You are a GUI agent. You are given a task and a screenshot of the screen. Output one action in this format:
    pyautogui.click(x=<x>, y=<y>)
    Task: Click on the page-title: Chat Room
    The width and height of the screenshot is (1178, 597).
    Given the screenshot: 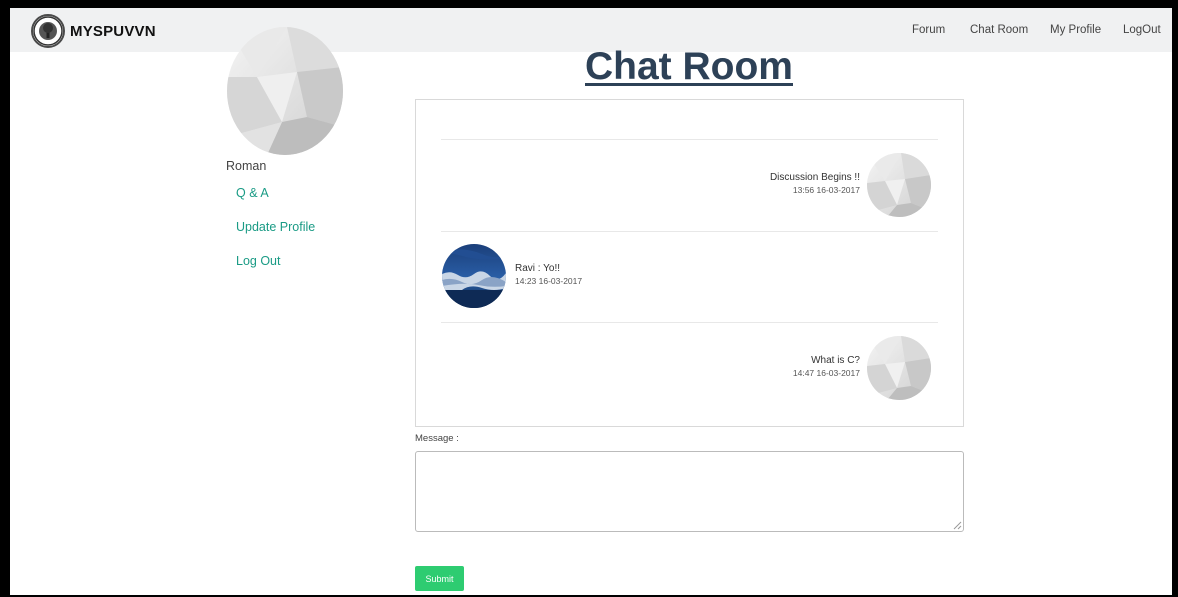 What is the action you would take?
    pyautogui.click(x=689, y=66)
    